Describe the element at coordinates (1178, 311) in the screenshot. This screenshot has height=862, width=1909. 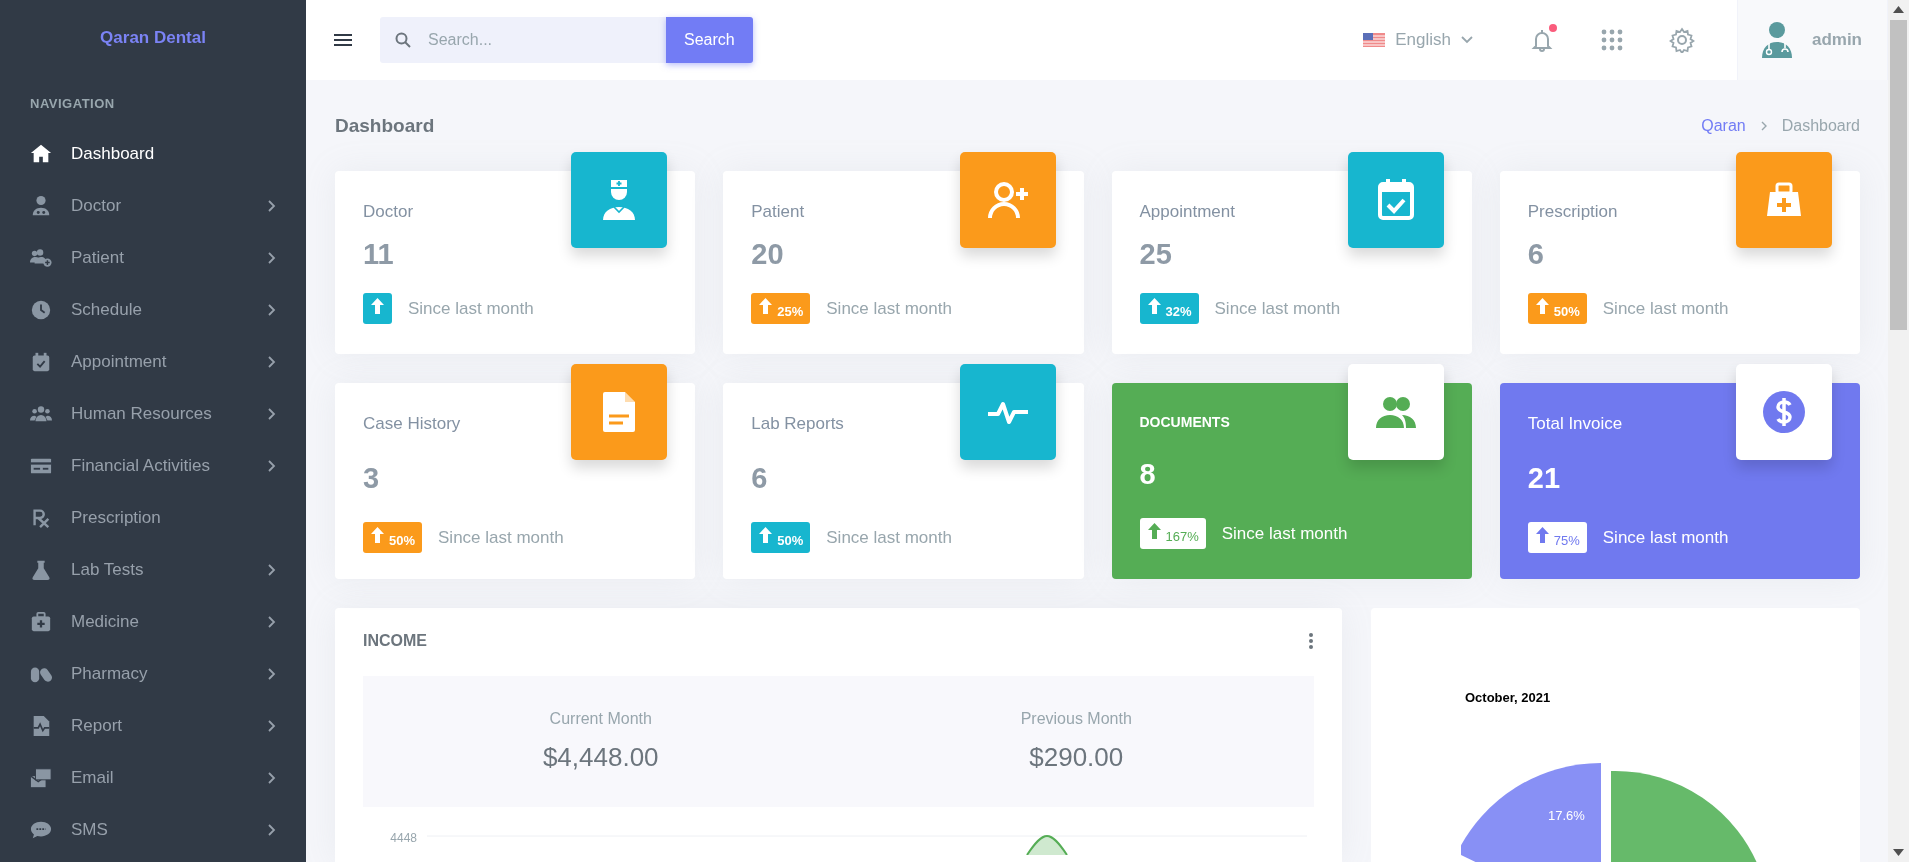
I see `trend-percent: 32%` at that location.